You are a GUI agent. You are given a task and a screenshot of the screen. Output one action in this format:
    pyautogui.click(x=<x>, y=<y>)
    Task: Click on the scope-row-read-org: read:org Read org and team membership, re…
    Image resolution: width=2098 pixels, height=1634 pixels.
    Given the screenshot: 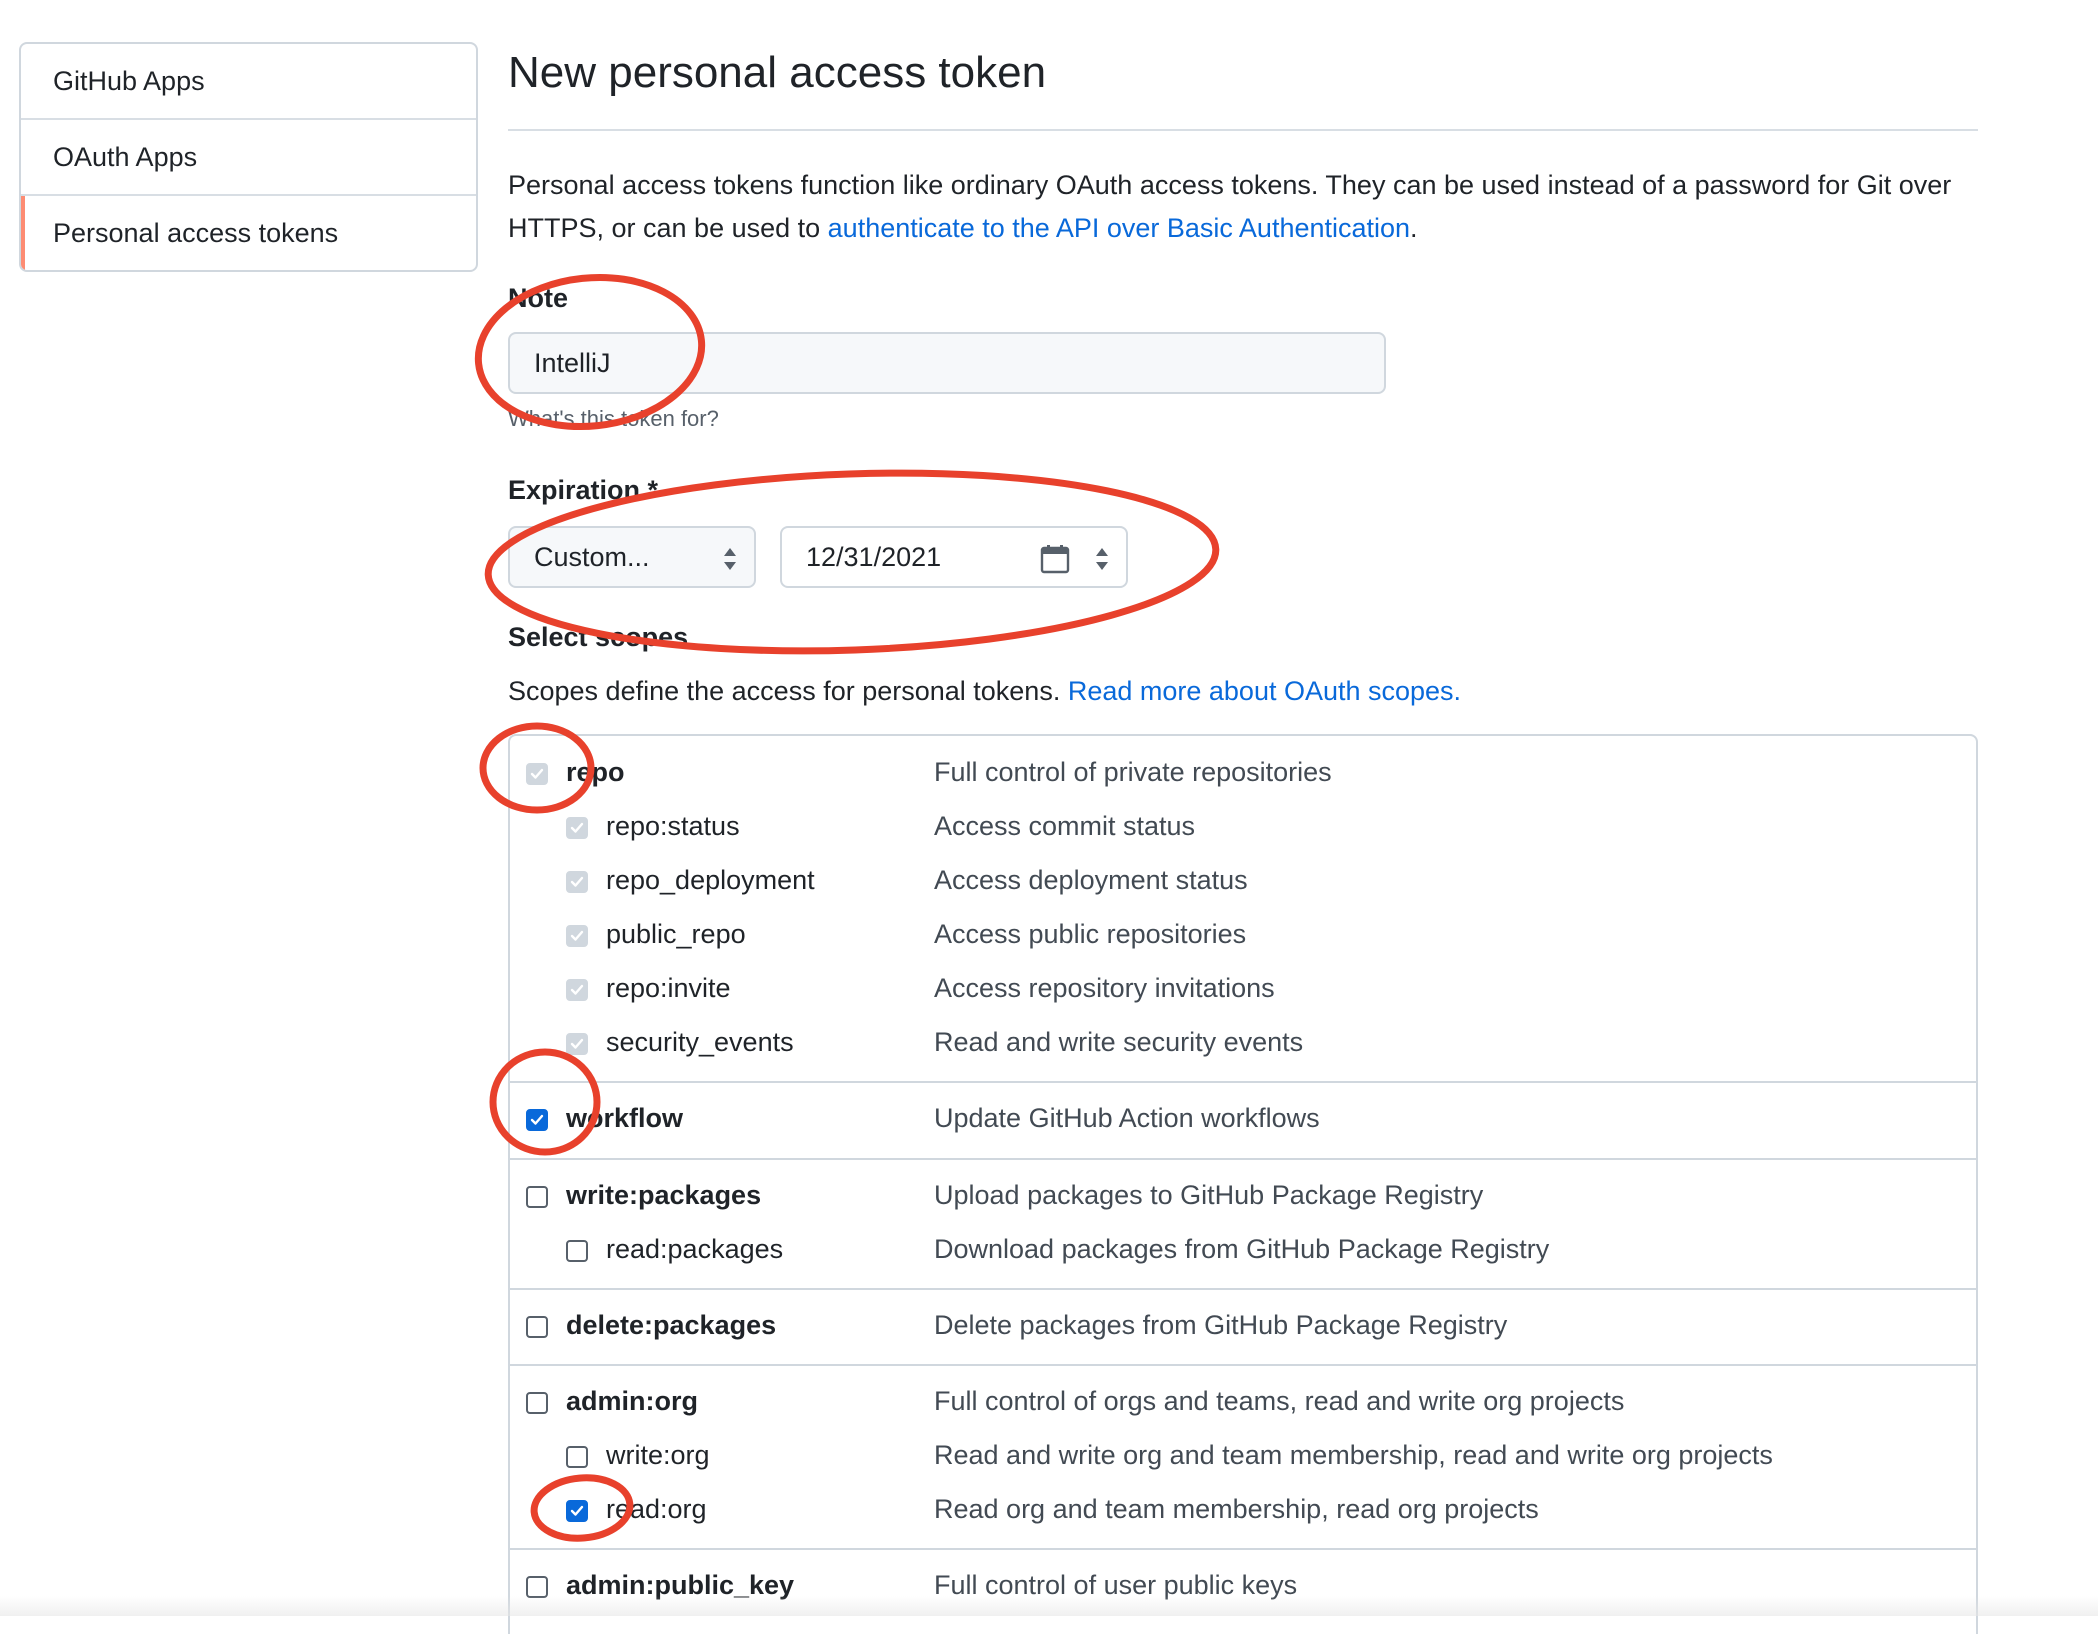 What is the action you would take?
    pyautogui.click(x=1243, y=1514)
    